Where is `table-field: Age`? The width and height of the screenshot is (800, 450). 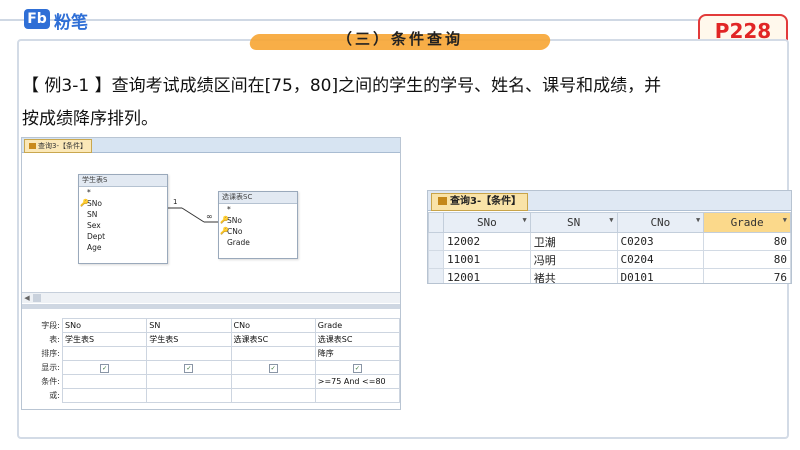 table-field: Age is located at coordinates (123, 247).